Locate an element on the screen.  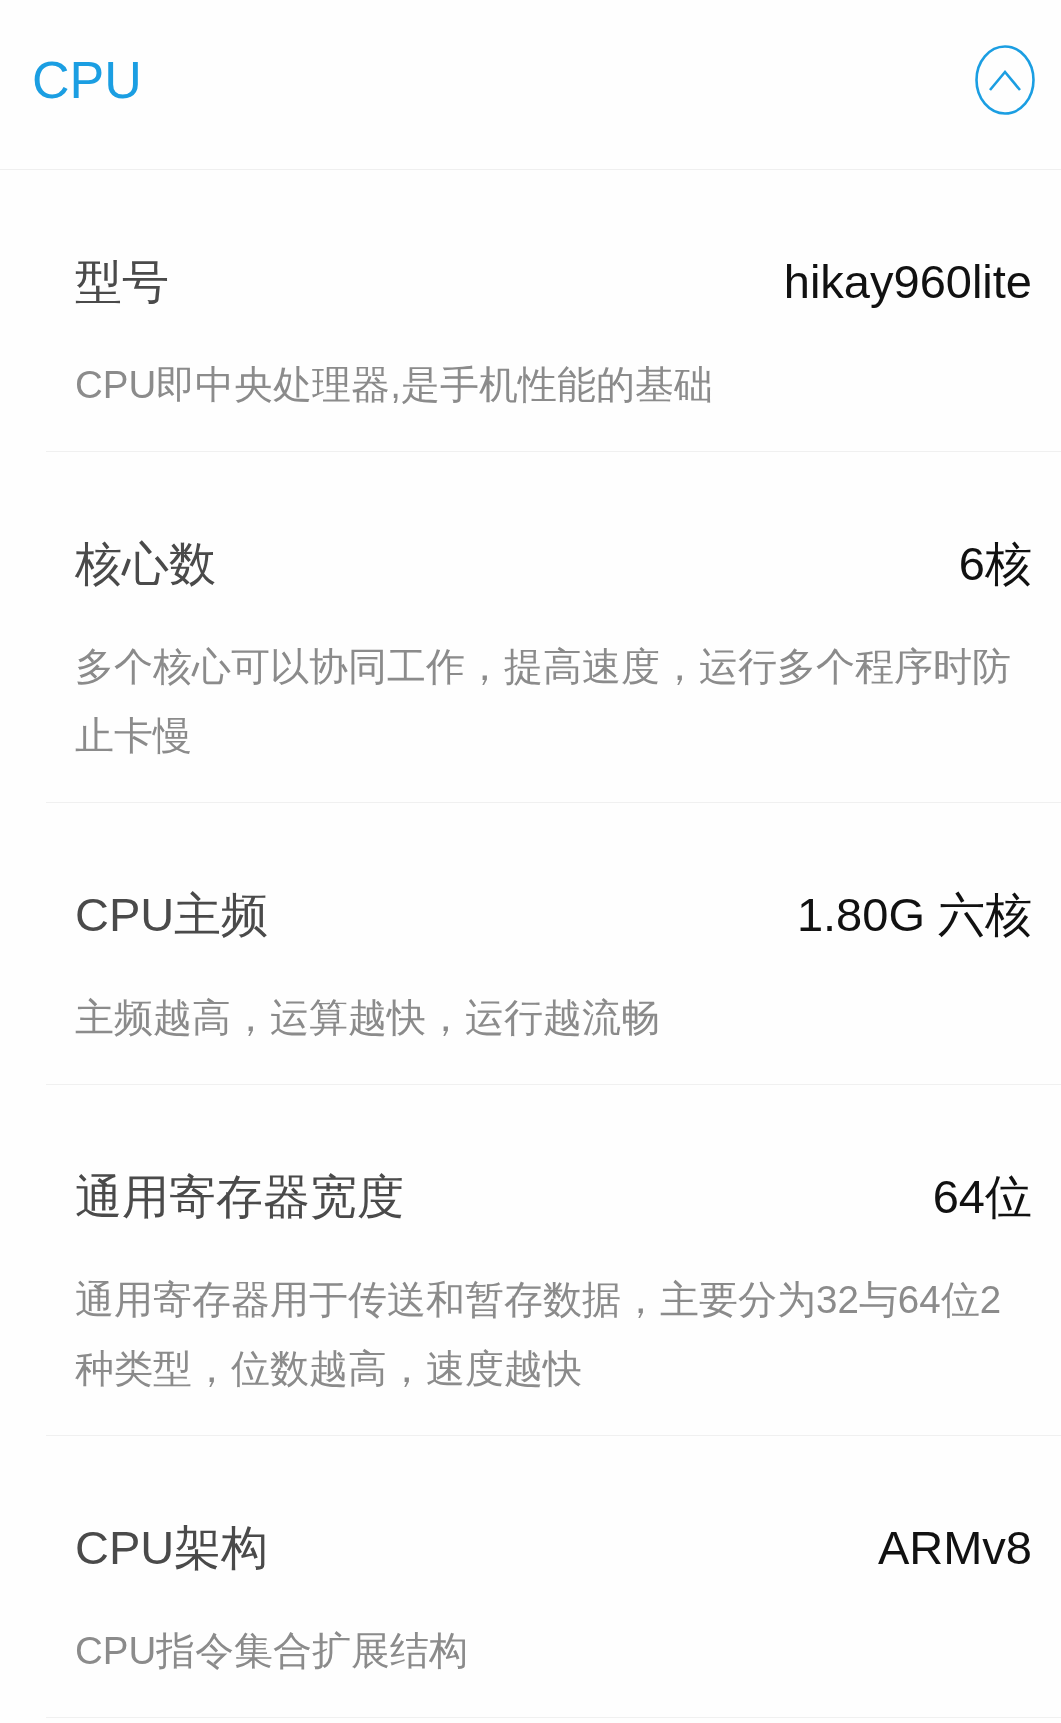
spec-label: CPU架构 is located at coordinates (172, 1548).